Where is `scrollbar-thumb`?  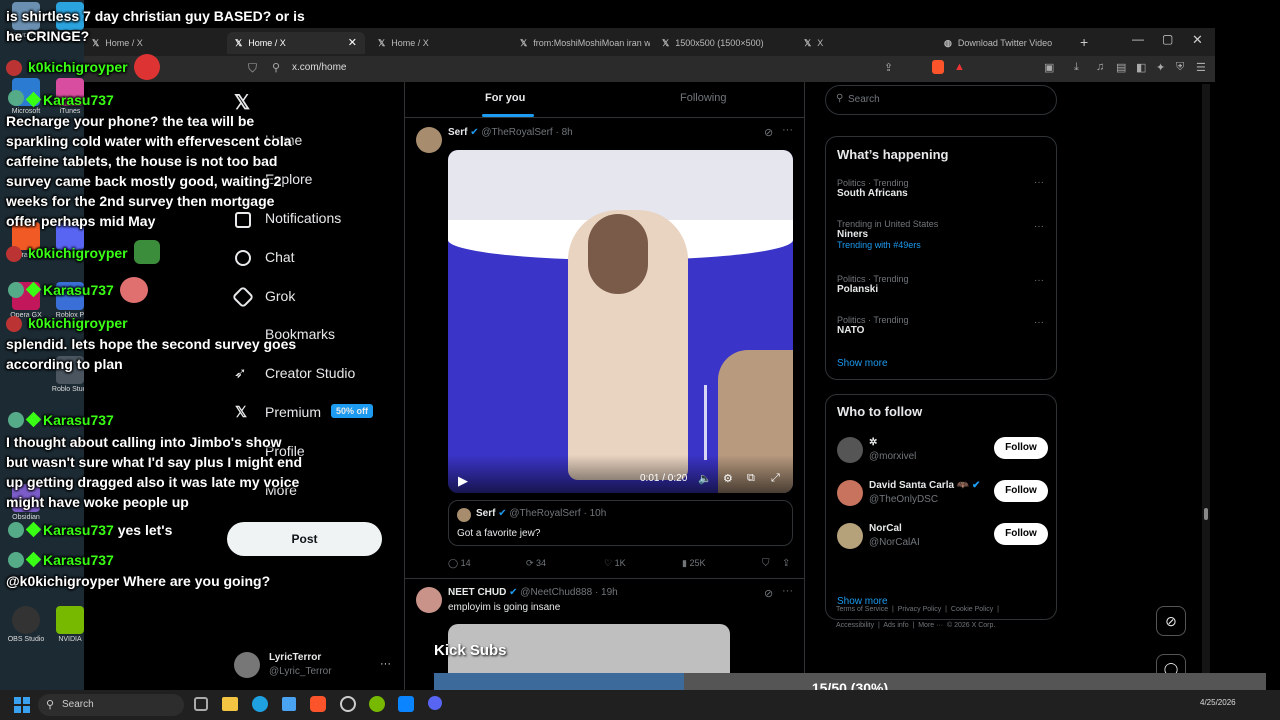 scrollbar-thumb is located at coordinates (1206, 514).